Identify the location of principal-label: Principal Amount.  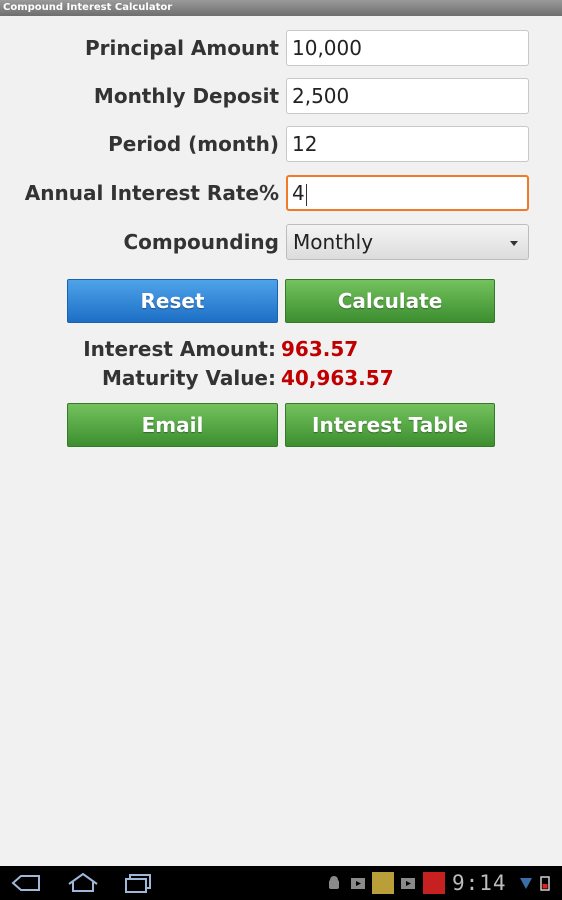
(181, 48).